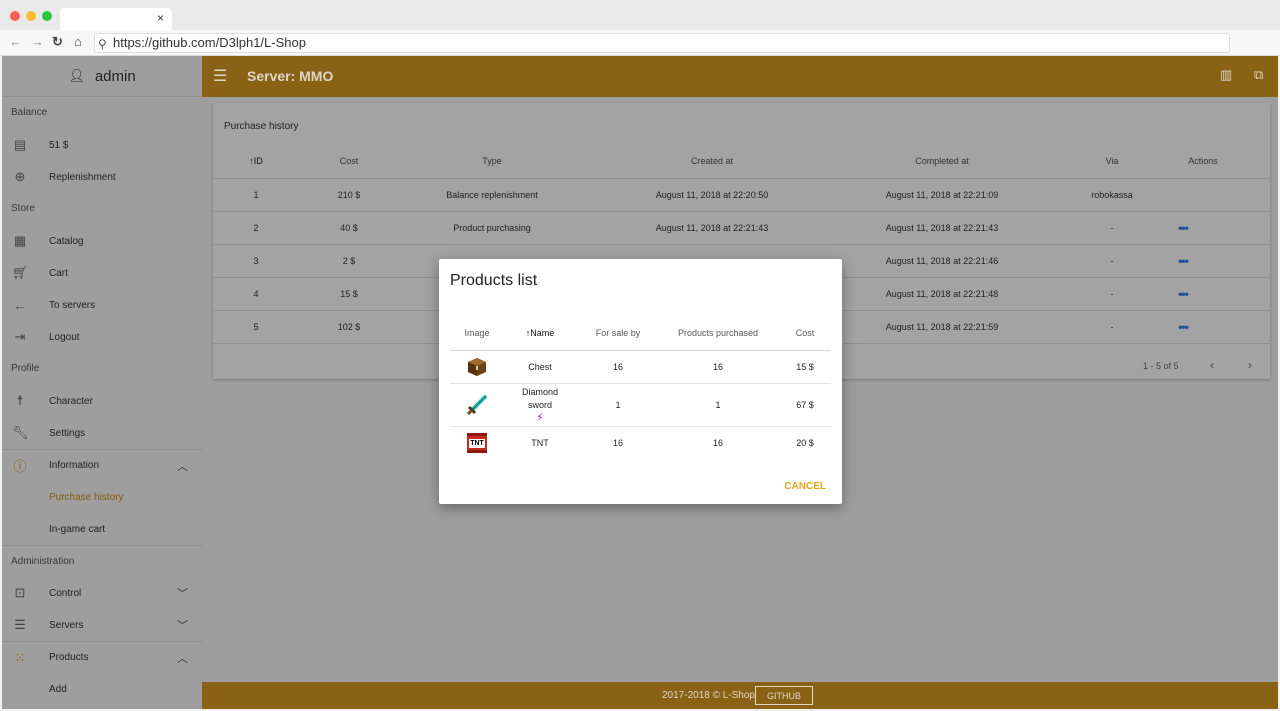 Image resolution: width=1280 pixels, height=711 pixels. I want to click on sidebar-item-balance: ▤ 51 $, so click(102, 145).